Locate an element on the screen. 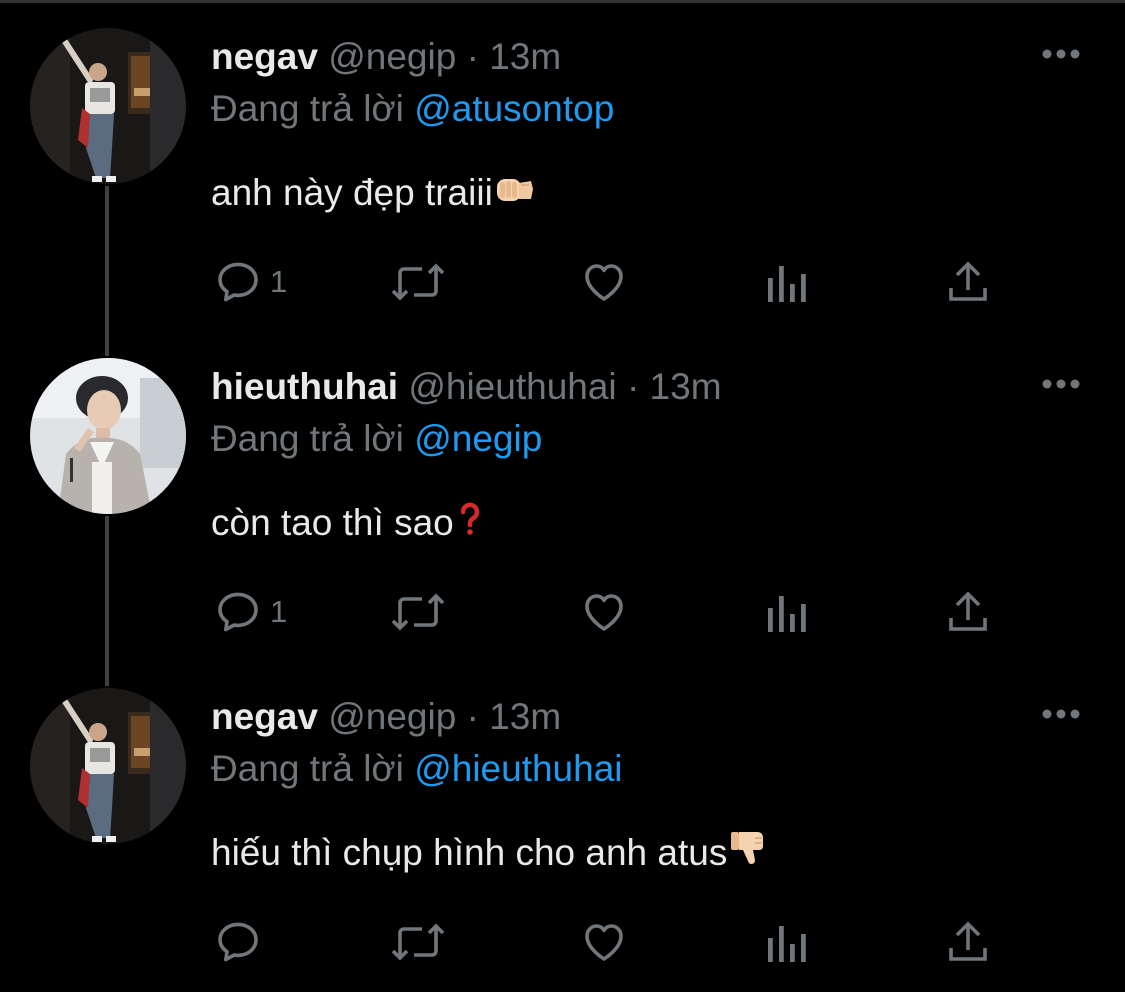 Image resolution: width=1125 pixels, height=992 pixels. replying-to: Đang trả lời @hieuthuhai is located at coordinates (417, 769).